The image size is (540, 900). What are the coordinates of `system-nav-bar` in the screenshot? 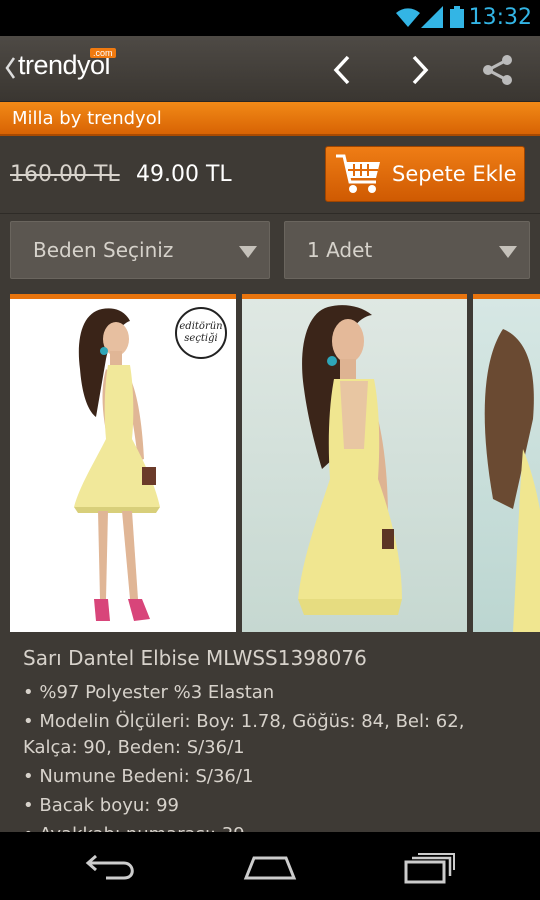 It's located at (270, 866).